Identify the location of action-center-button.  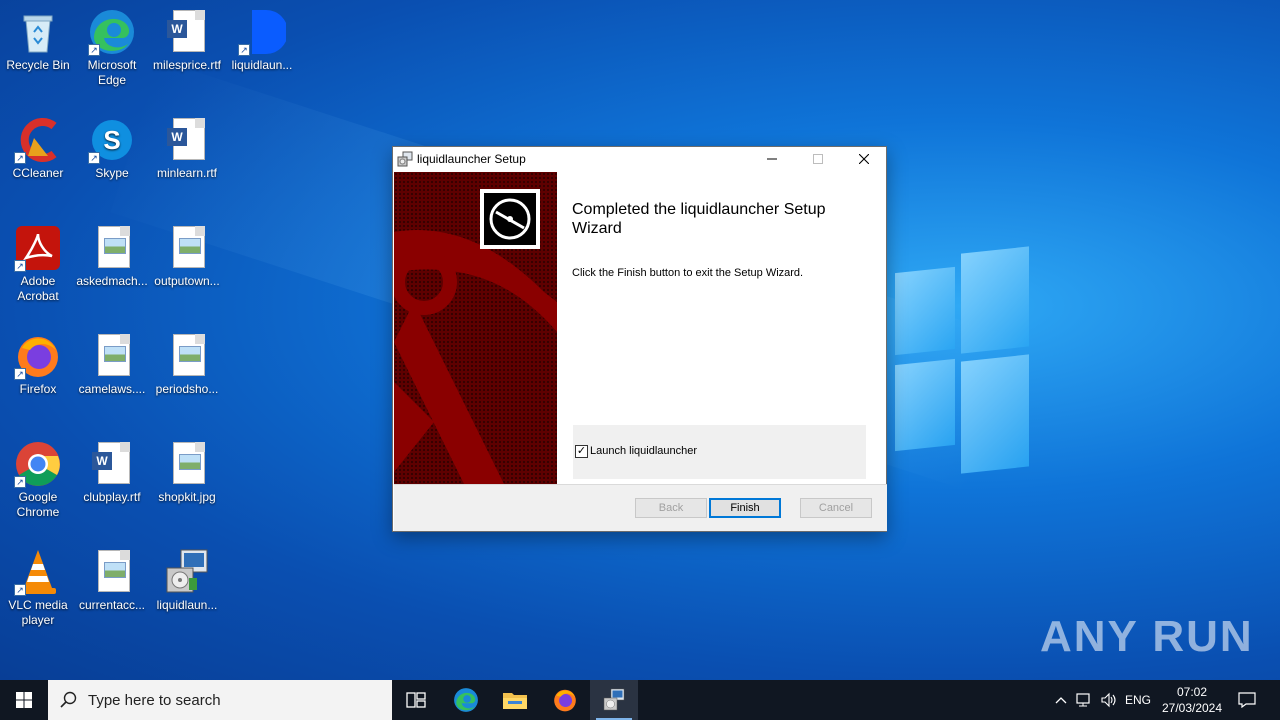
(1247, 700).